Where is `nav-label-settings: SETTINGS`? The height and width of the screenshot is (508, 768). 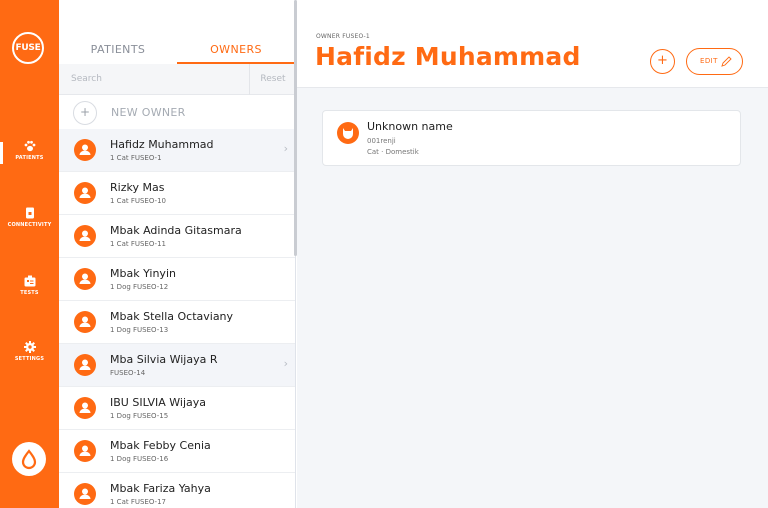 nav-label-settings: SETTINGS is located at coordinates (29, 359).